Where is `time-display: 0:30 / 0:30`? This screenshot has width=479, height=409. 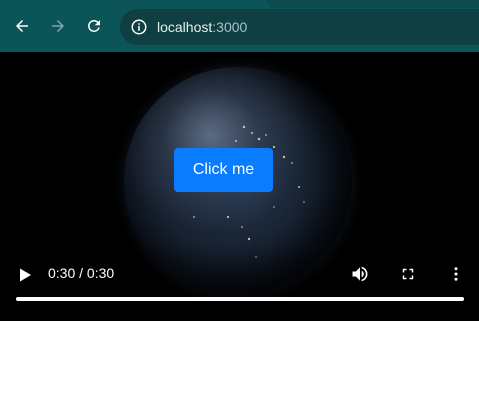
time-display: 0:30 / 0:30 is located at coordinates (81, 273).